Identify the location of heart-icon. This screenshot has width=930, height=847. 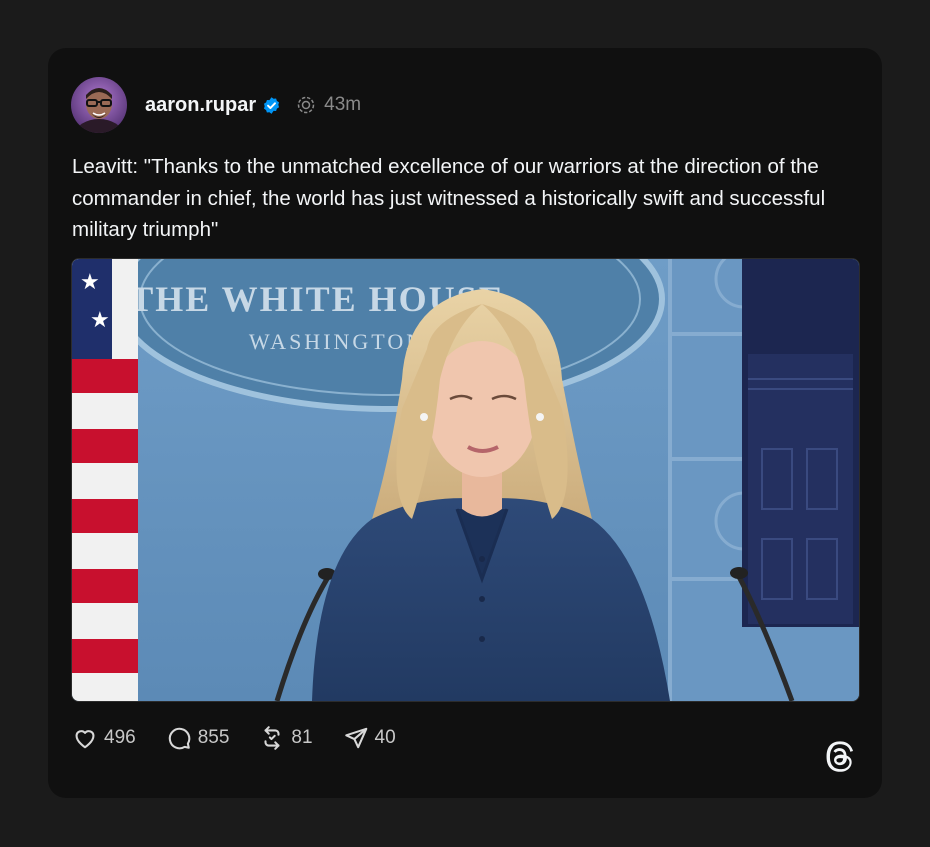
(85, 738).